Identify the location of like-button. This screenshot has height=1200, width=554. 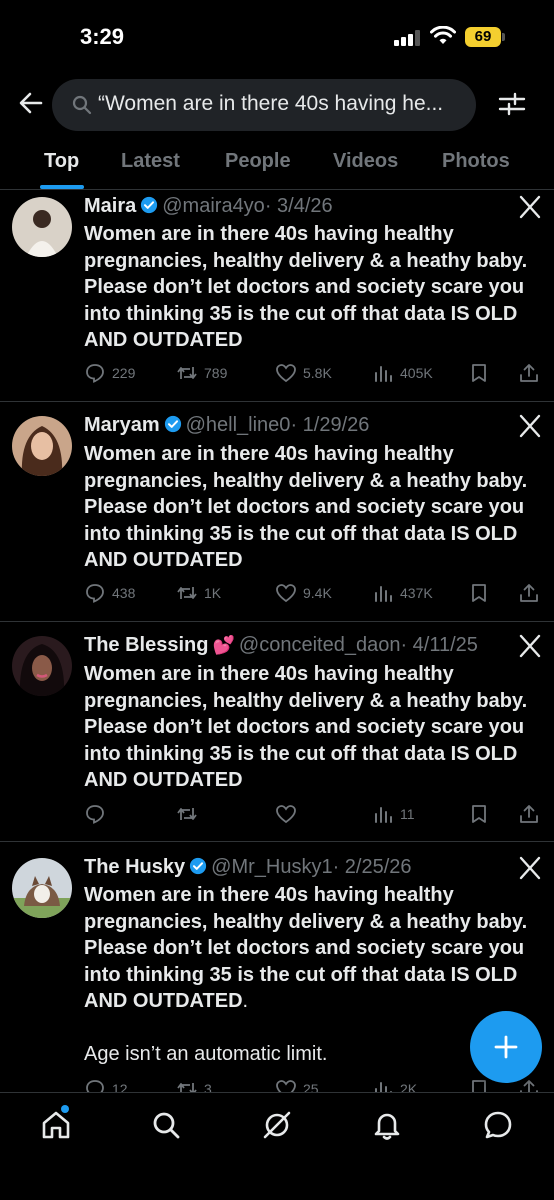
(289, 814).